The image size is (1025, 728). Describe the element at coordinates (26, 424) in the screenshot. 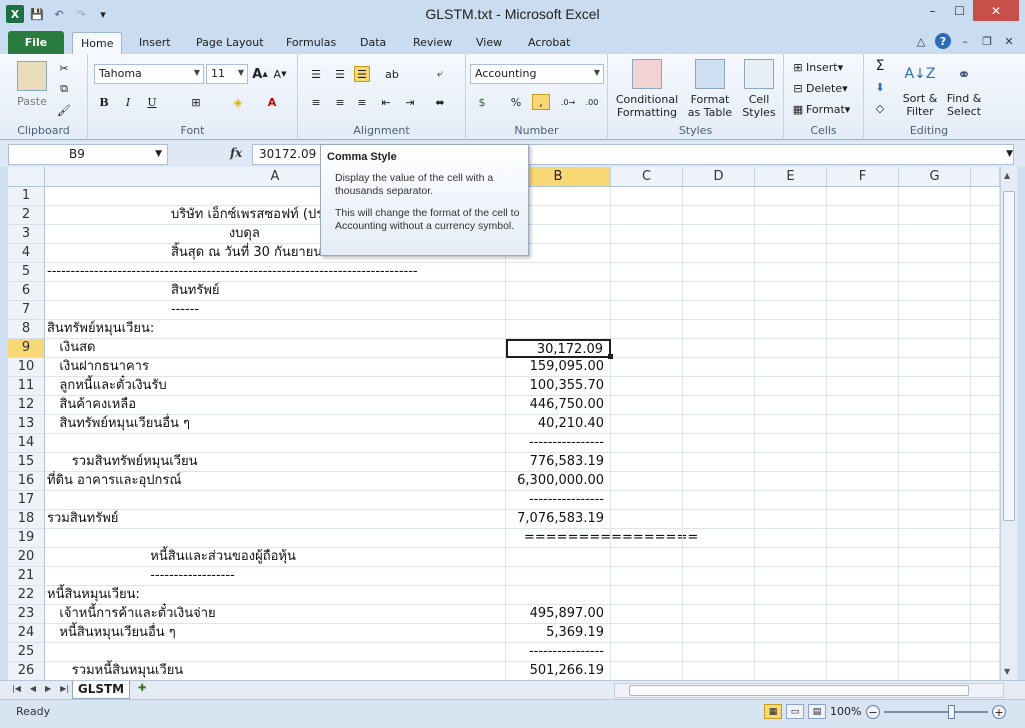

I see `row-header: 13` at that location.